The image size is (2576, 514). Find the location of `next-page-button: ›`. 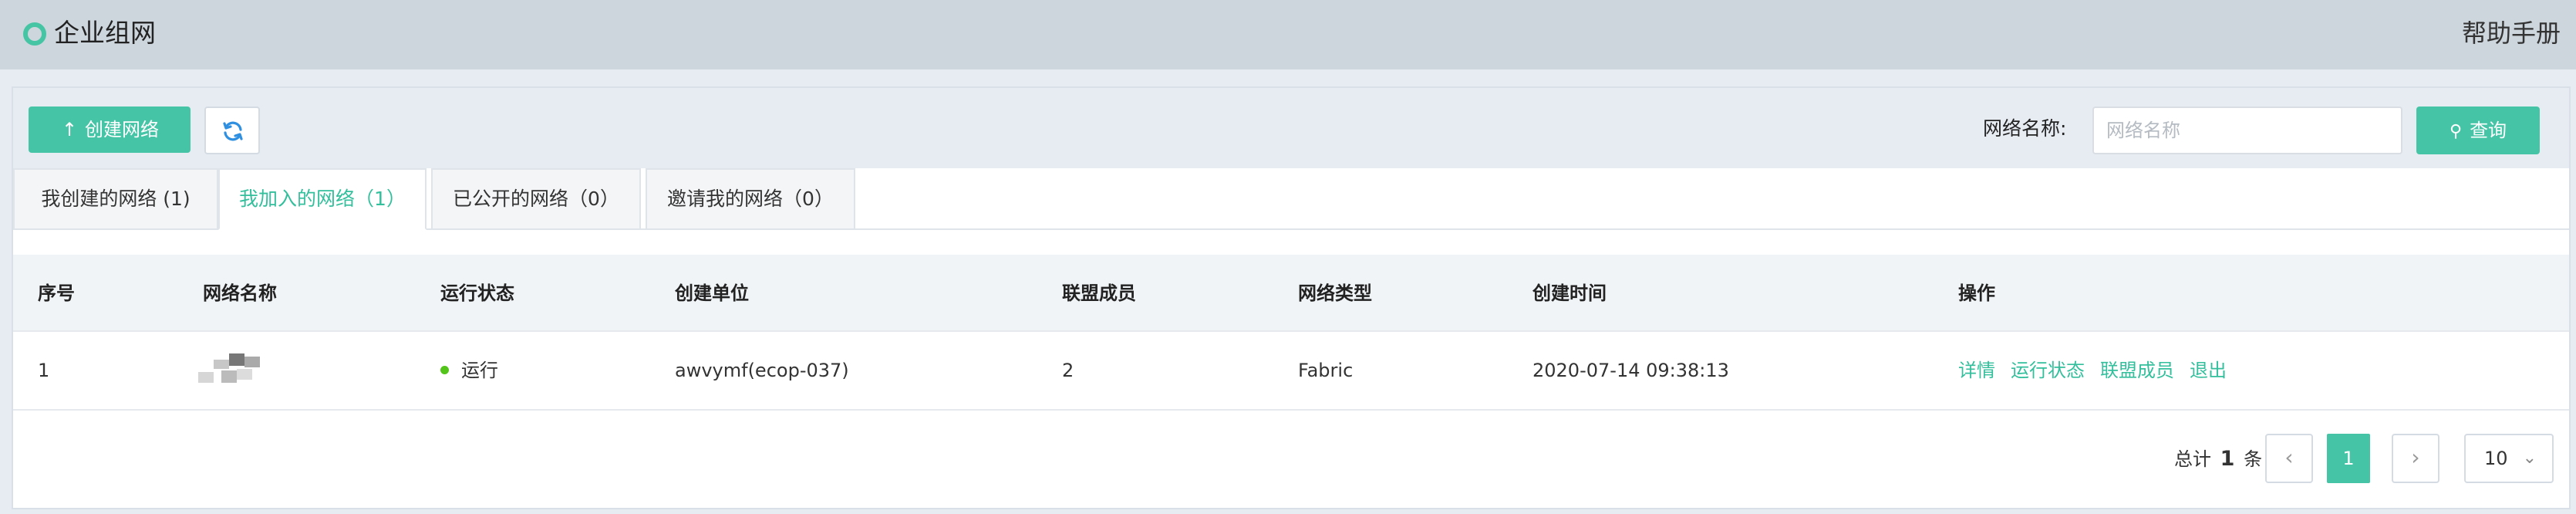

next-page-button: › is located at coordinates (2415, 459).